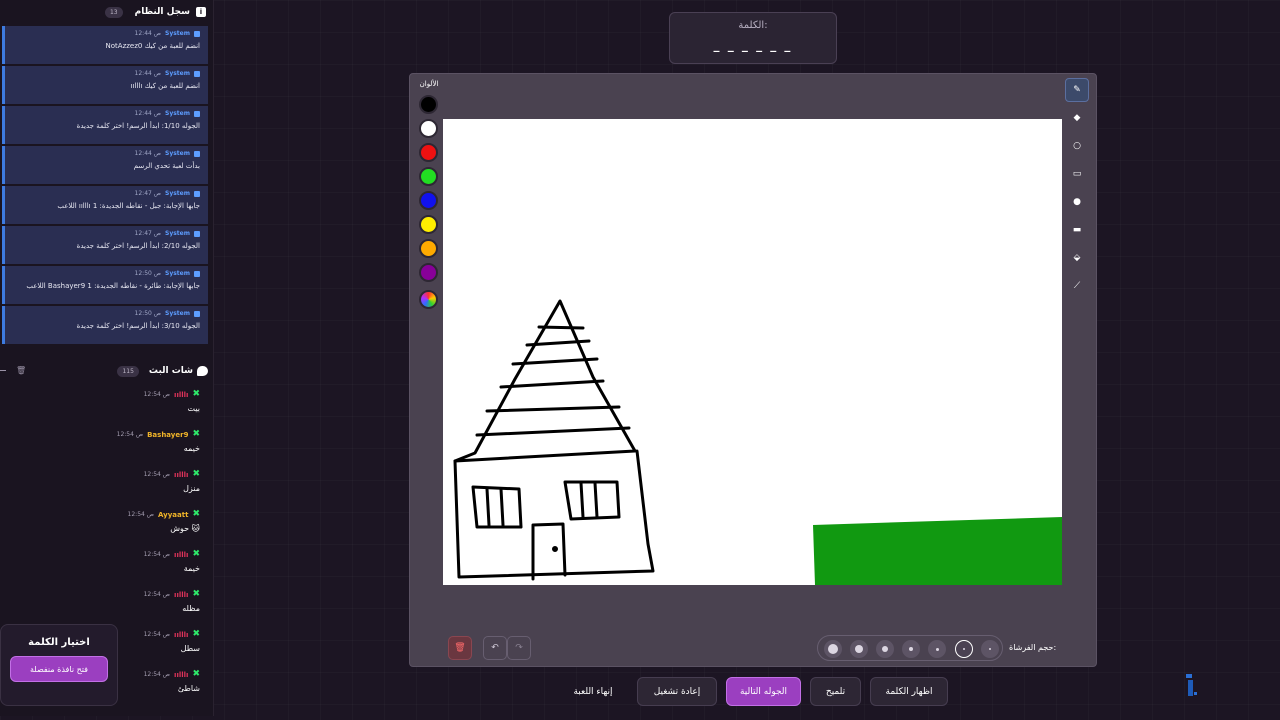 Image resolution: width=1280 pixels, height=720 pixels. I want to click on brush-size-m, so click(885, 649).